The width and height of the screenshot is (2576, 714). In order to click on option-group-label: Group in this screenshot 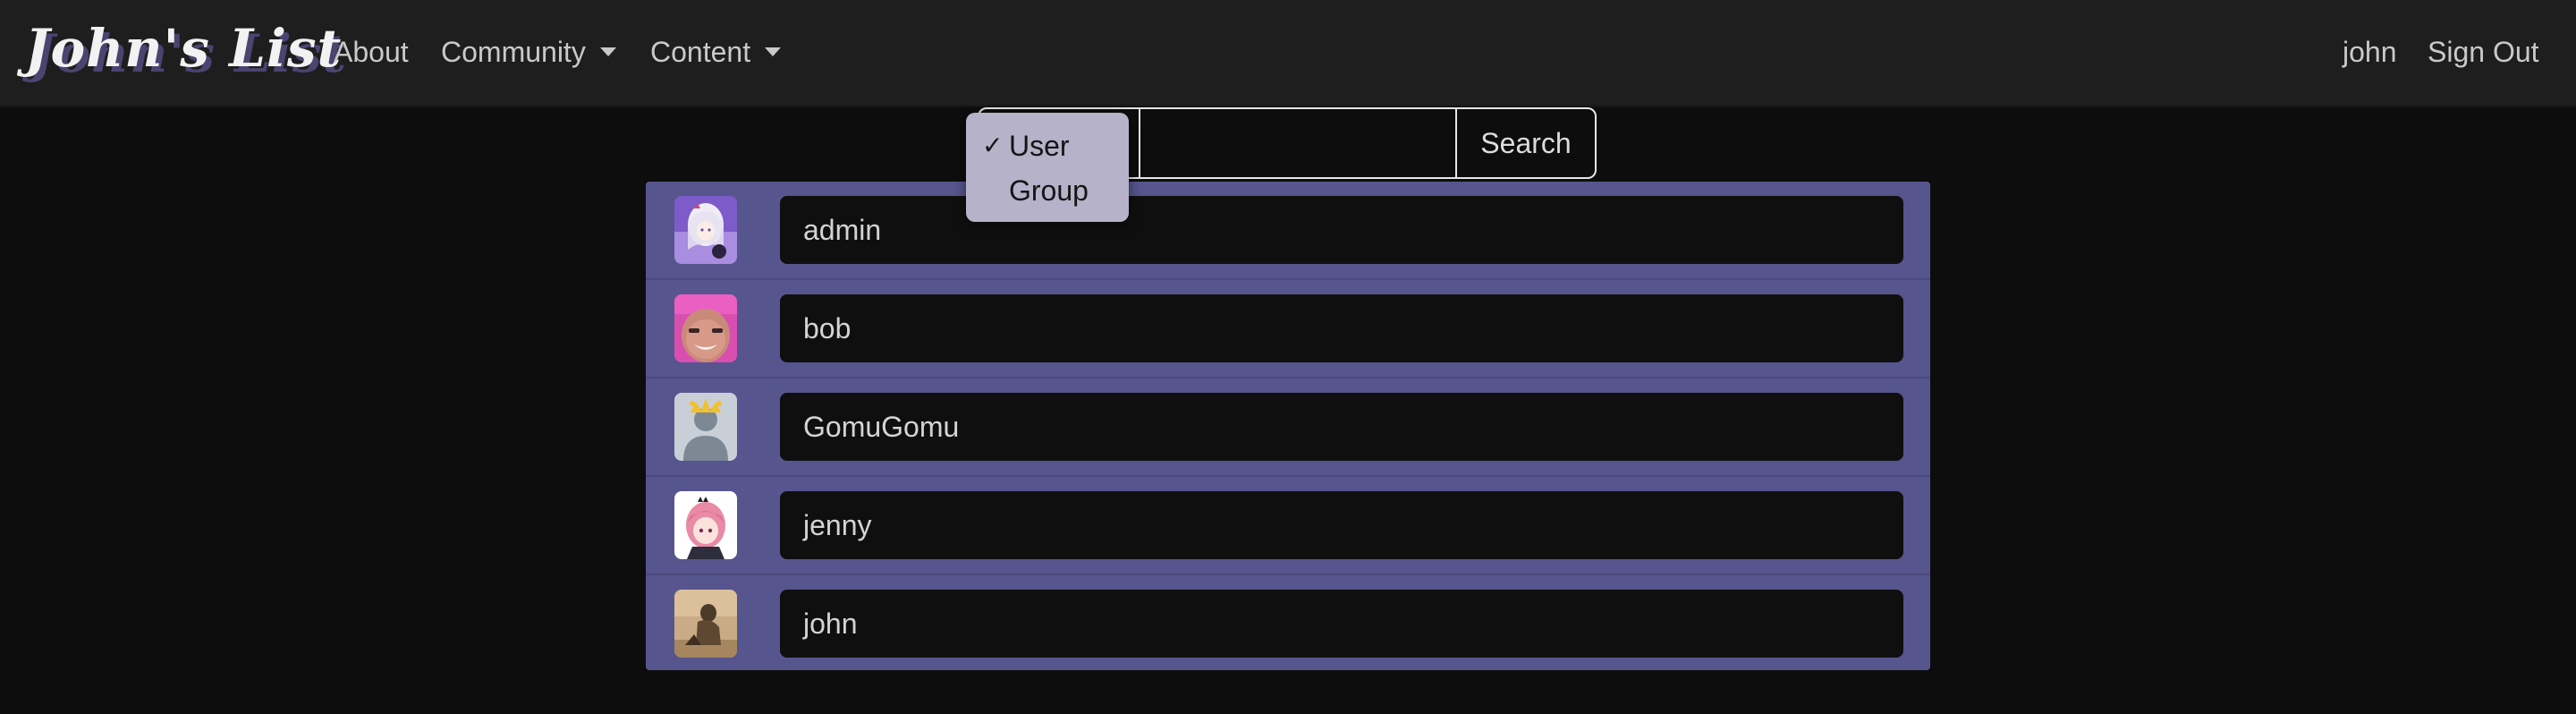, I will do `click(1049, 190)`.